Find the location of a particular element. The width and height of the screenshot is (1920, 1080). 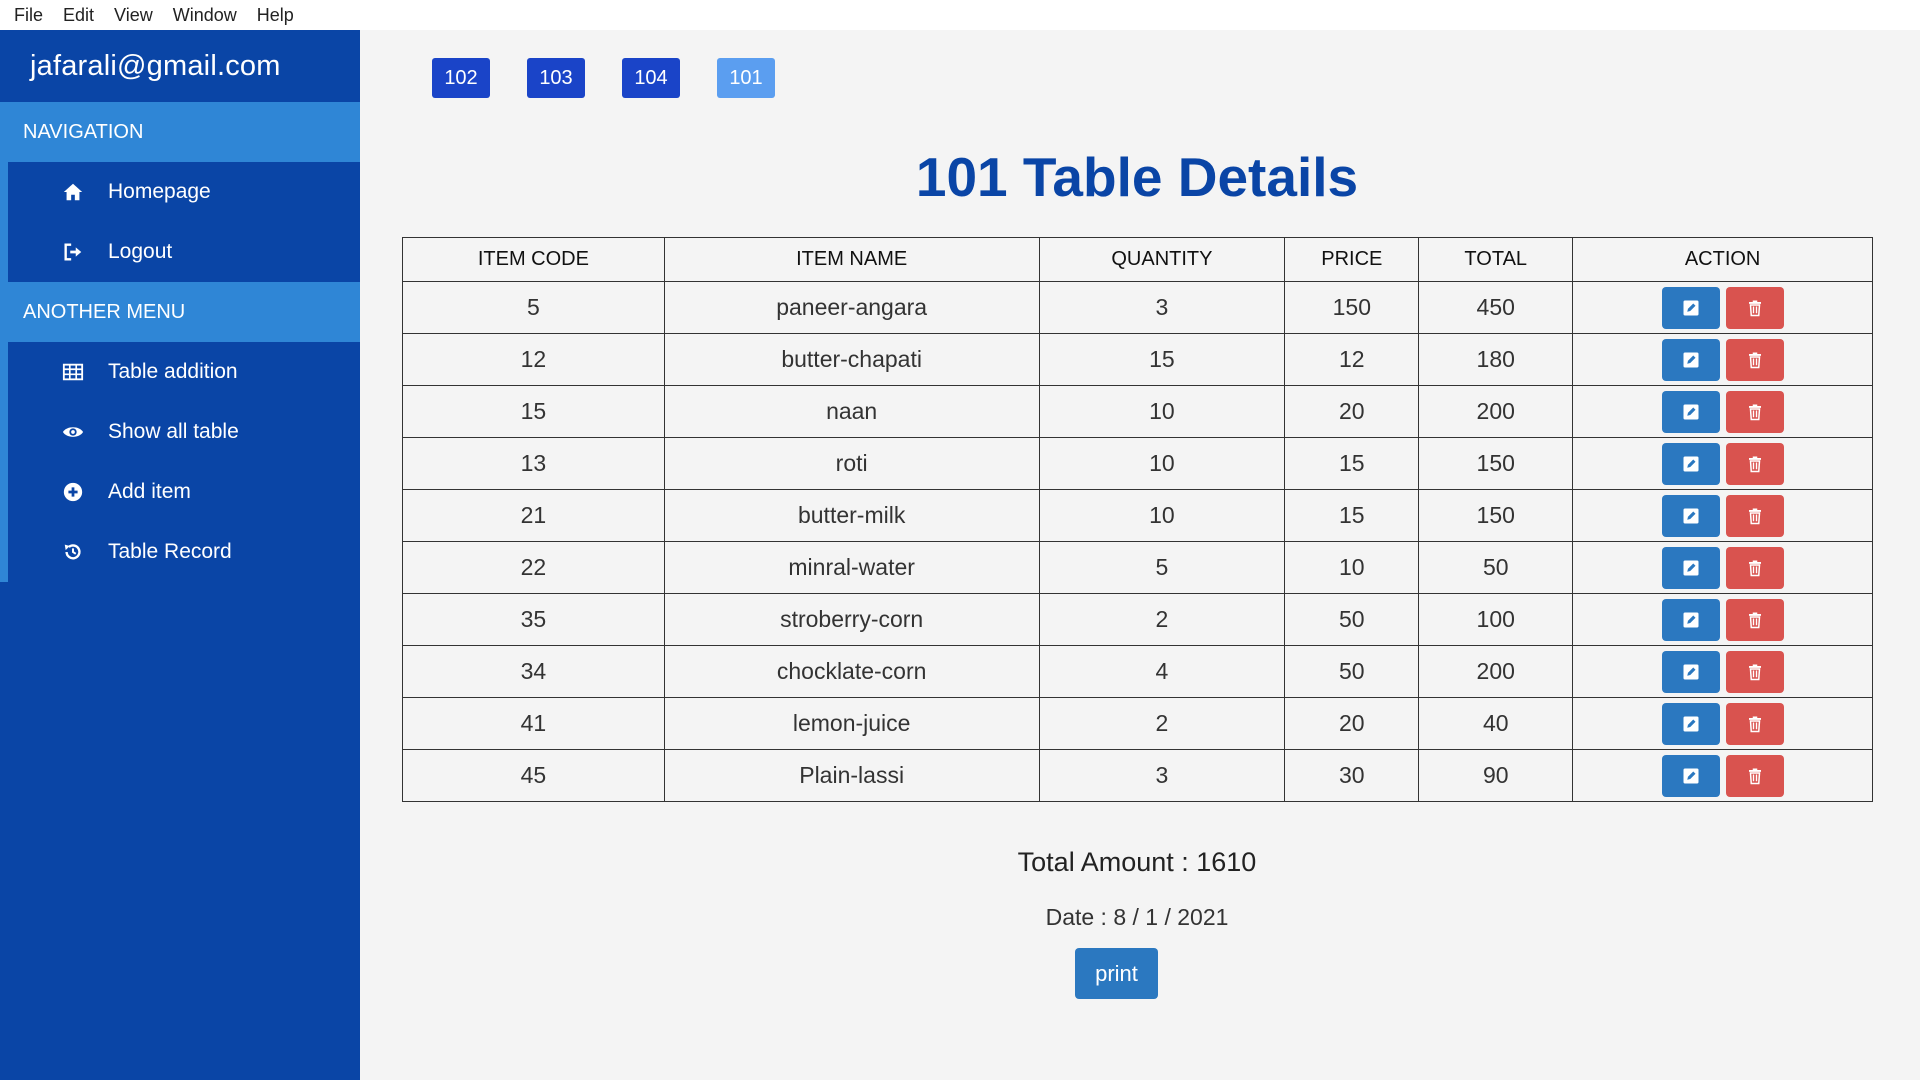

cell-quantity: 3 is located at coordinates (1162, 775).